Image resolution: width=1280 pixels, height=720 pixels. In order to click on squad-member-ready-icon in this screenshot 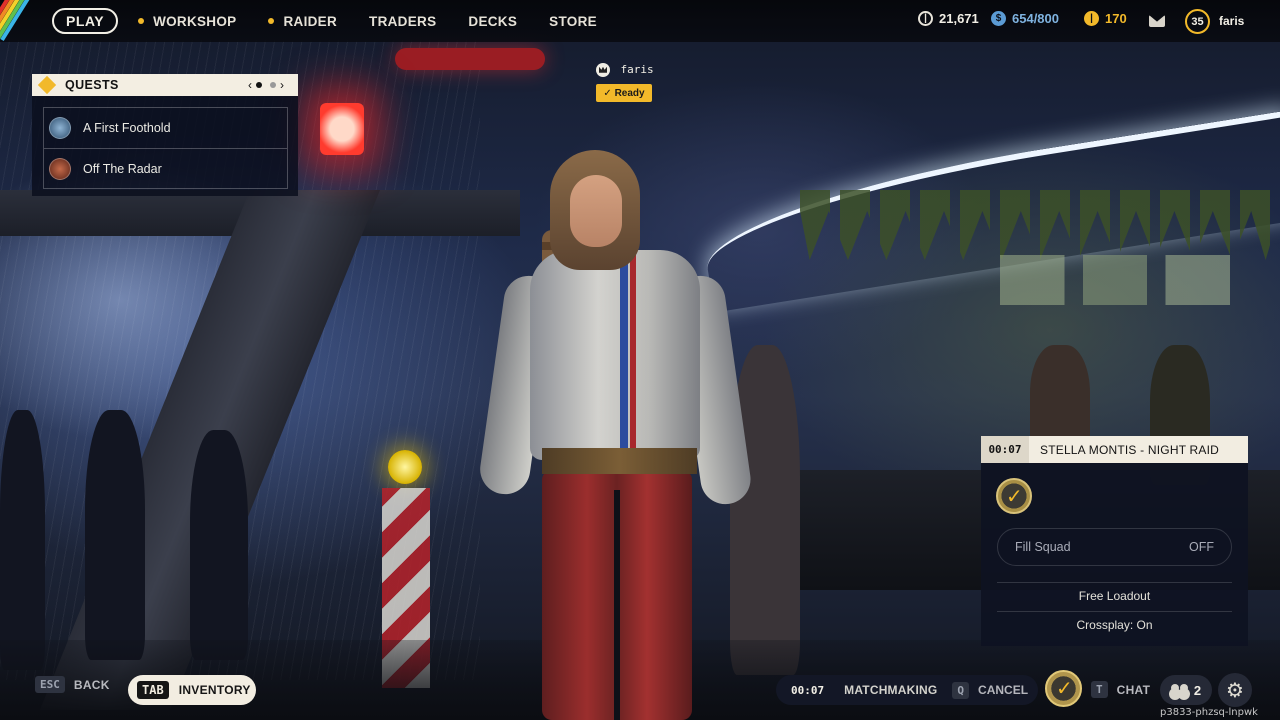, I will do `click(1014, 496)`.